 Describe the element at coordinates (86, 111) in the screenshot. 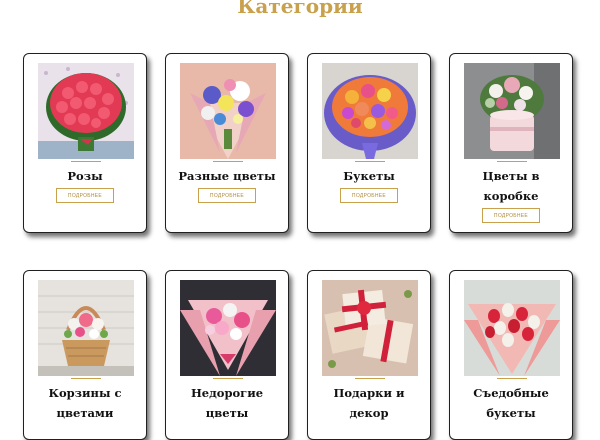

I see `red-roses-image` at that location.